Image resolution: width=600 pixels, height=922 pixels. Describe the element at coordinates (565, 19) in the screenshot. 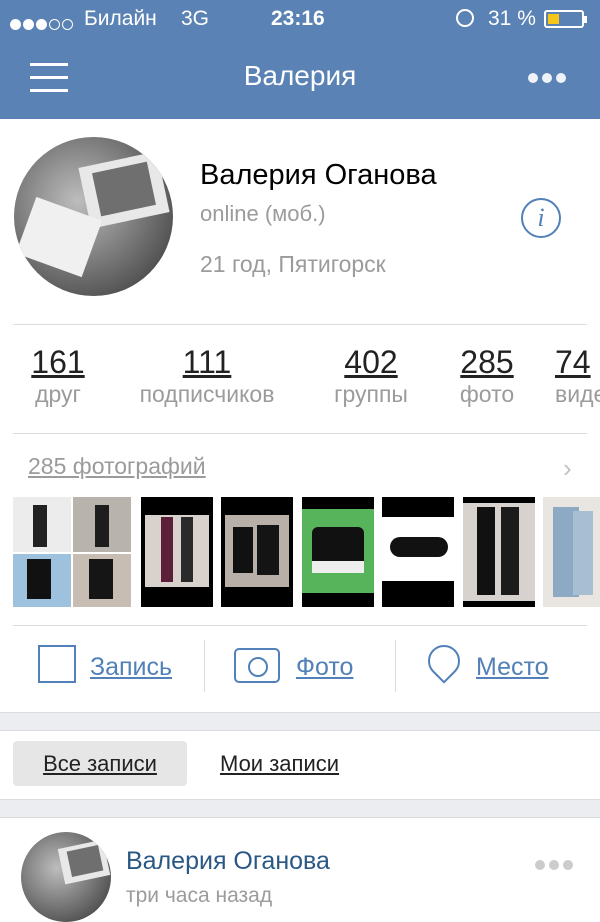

I see `battery-icon` at that location.